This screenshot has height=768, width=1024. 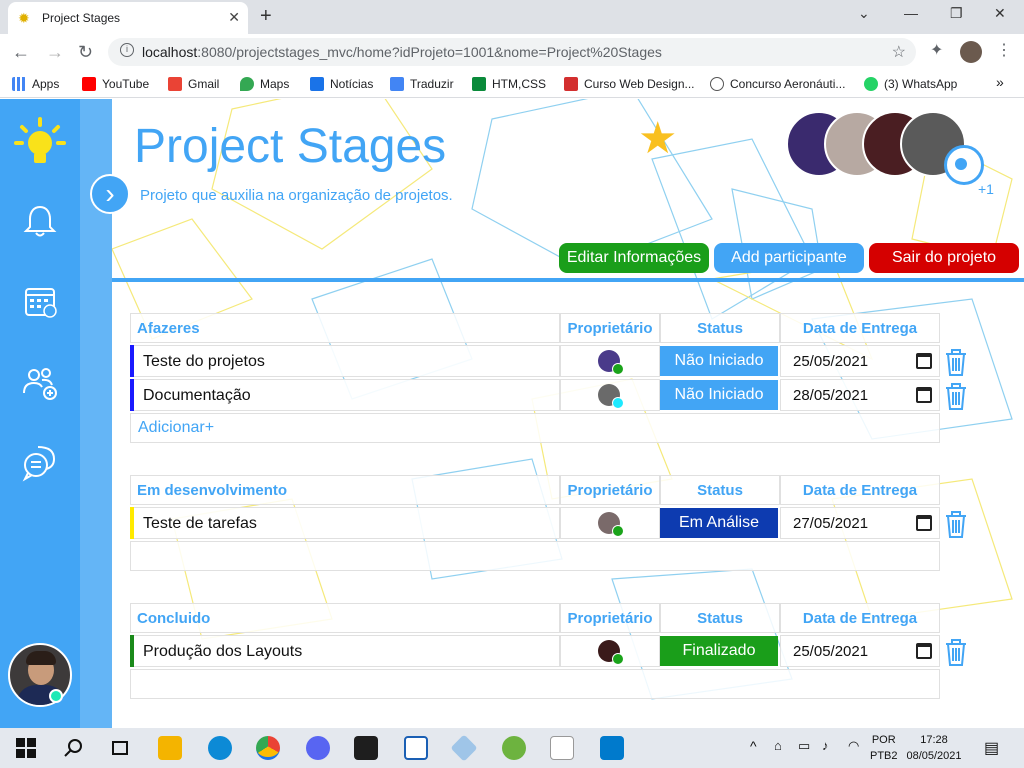 What do you see at coordinates (719, 523) in the screenshot?
I see `status-badge: Em Análise` at bounding box center [719, 523].